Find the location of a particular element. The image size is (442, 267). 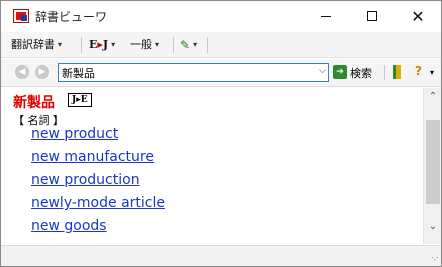

maximize-icon is located at coordinates (372, 16).